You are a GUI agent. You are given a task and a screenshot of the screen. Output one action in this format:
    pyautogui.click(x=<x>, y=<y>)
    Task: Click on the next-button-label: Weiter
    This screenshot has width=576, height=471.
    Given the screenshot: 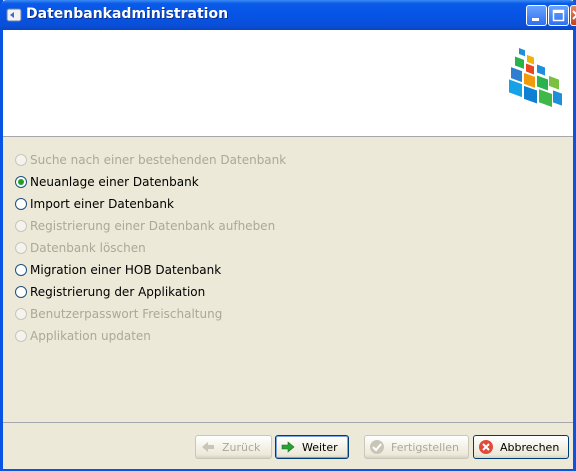 What is the action you would take?
    pyautogui.click(x=320, y=447)
    